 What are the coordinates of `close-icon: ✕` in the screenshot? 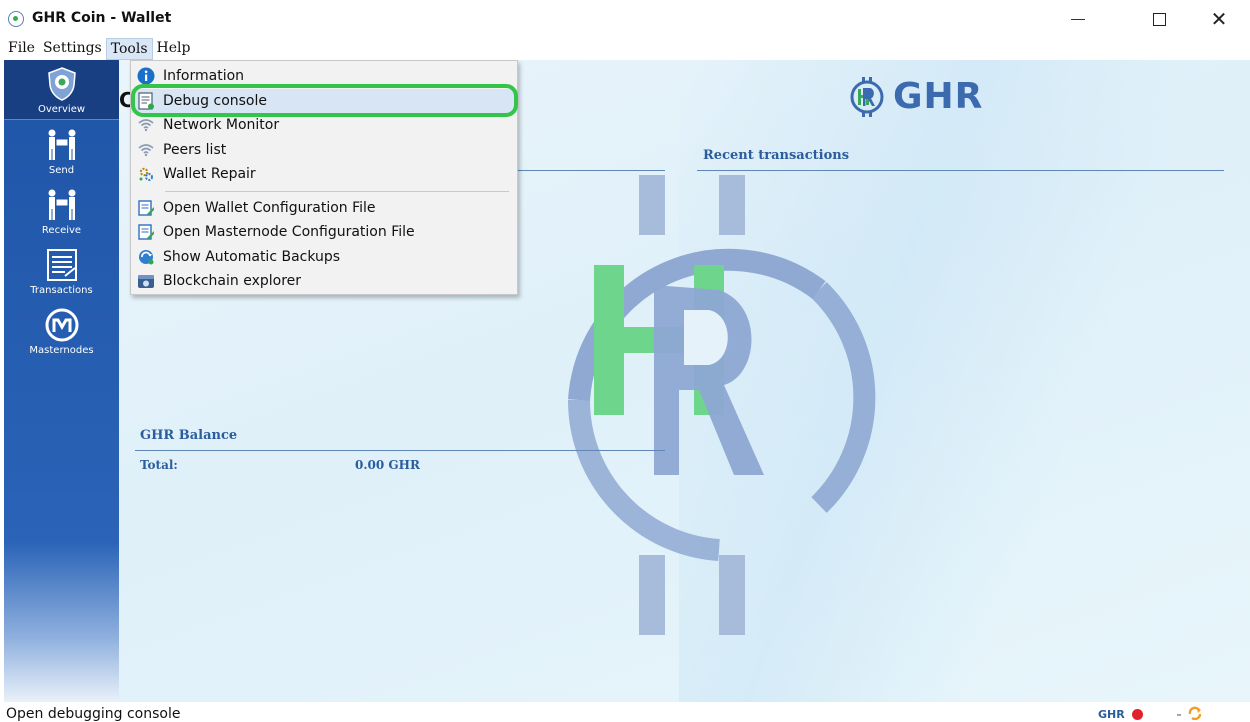 It's located at (1219, 19).